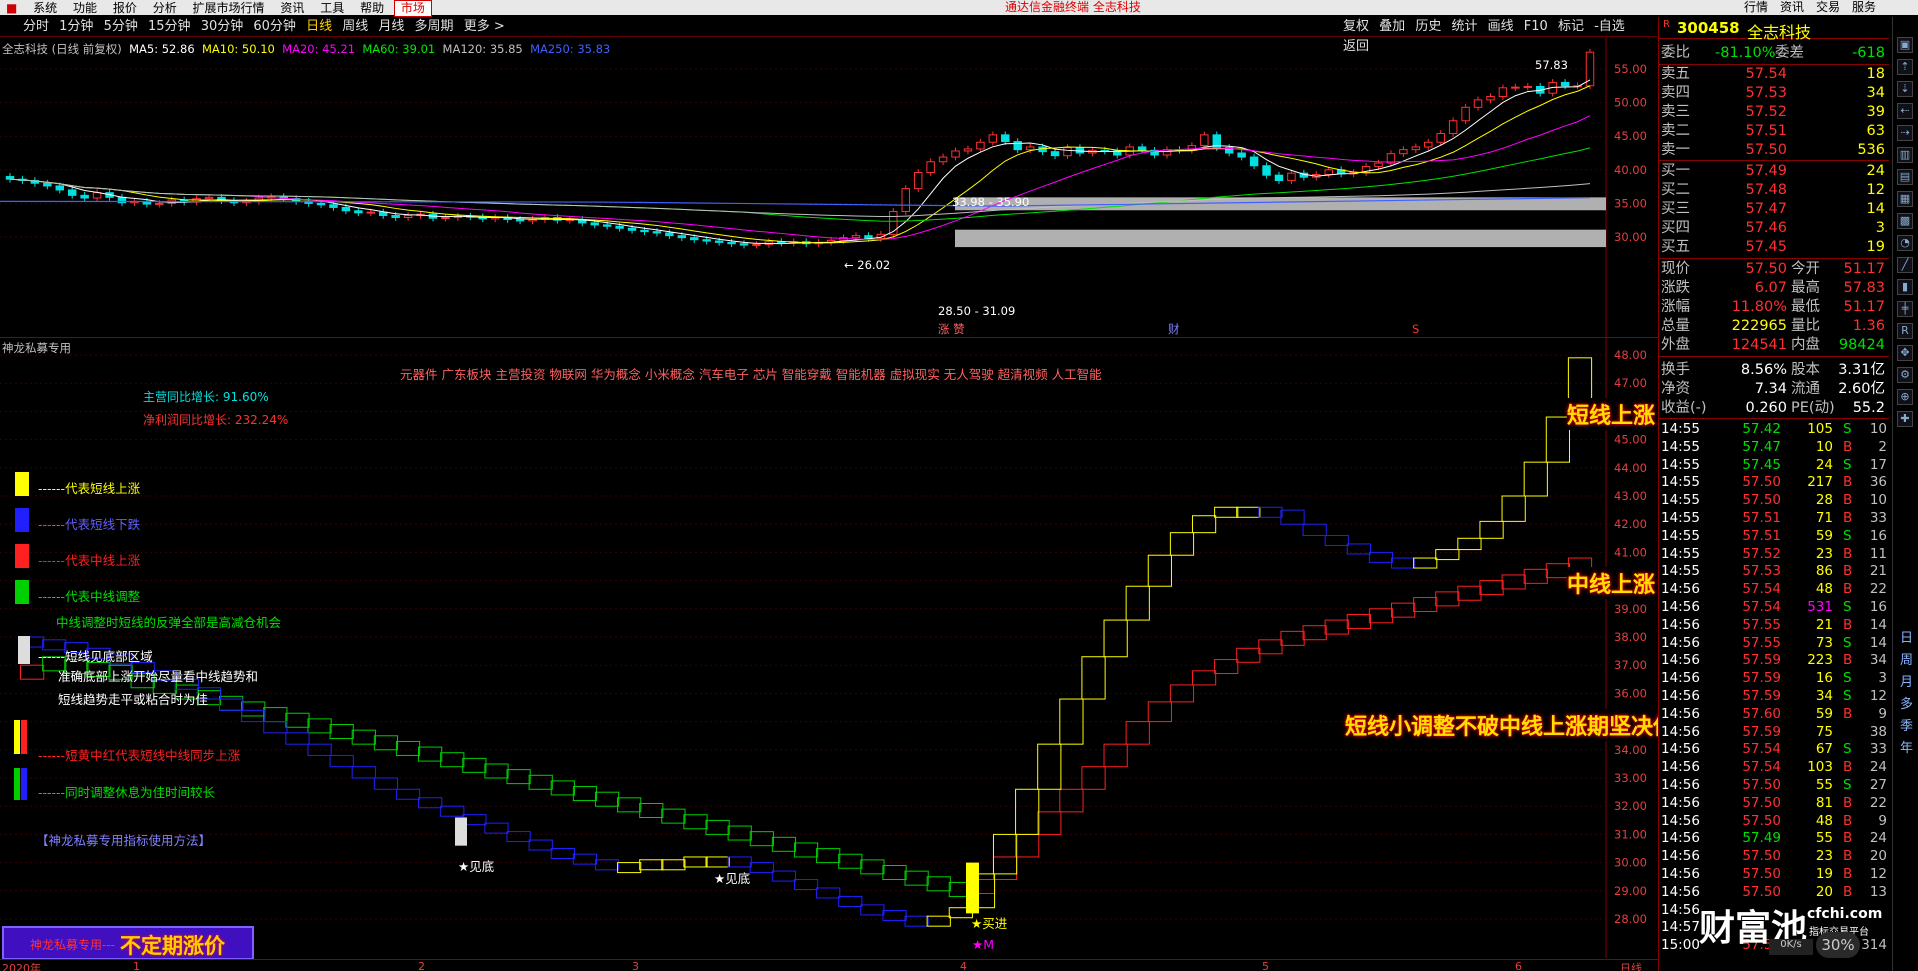 Image resolution: width=1918 pixels, height=971 pixels. I want to click on period-15min: 15分钟, so click(169, 27).